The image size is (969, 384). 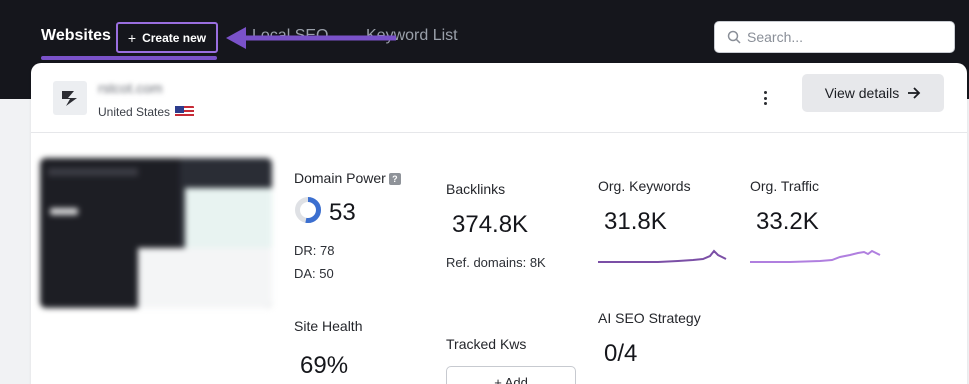 I want to click on site-domain: rstcot.com, so click(x=130, y=88).